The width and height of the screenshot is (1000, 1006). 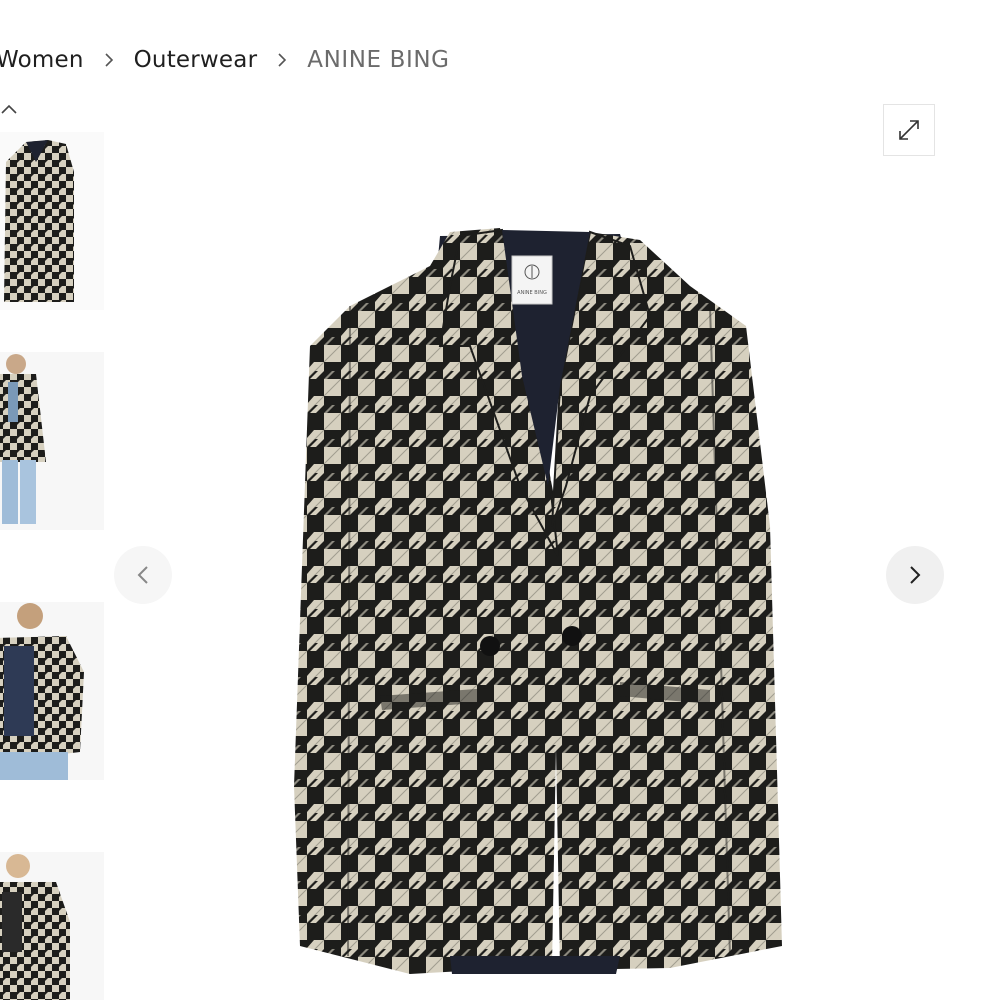 I want to click on next-image-button, so click(x=915, y=575).